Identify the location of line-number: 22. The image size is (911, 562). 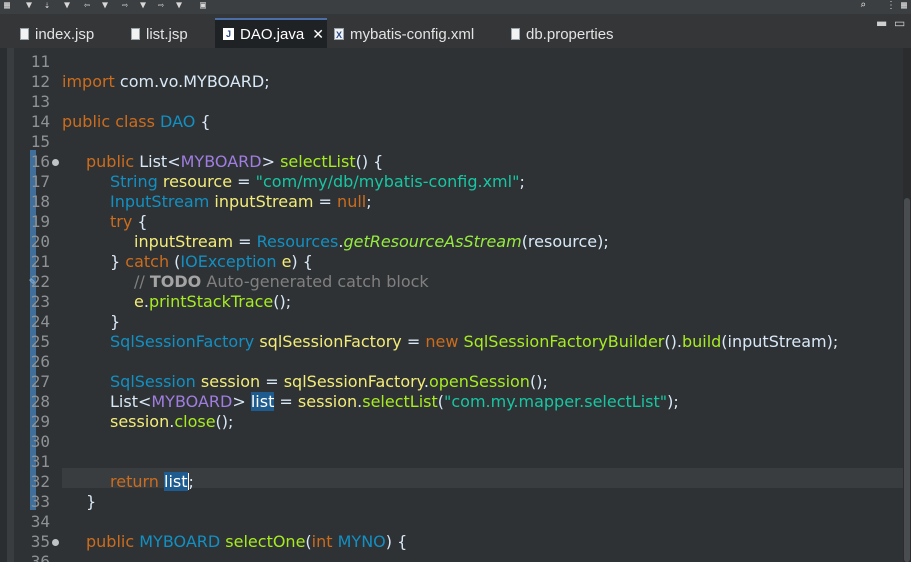
(40, 281).